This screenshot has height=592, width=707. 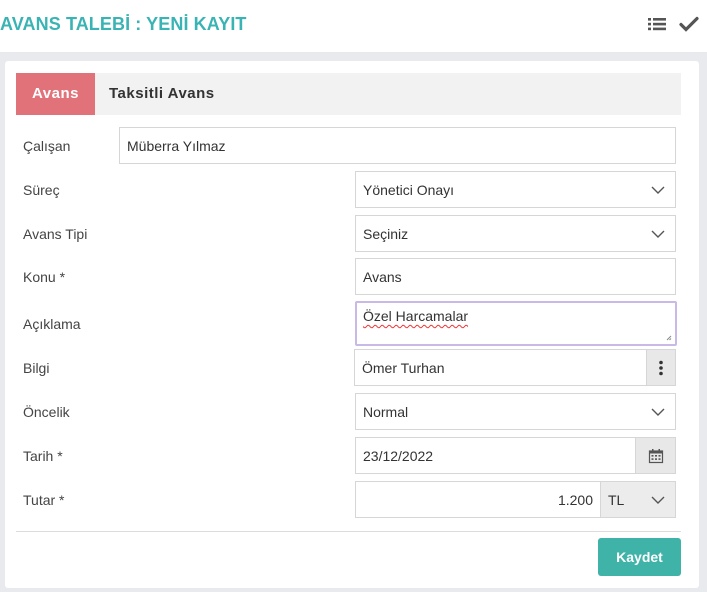 What do you see at coordinates (36, 368) in the screenshot?
I see `info-label: Bilgi` at bounding box center [36, 368].